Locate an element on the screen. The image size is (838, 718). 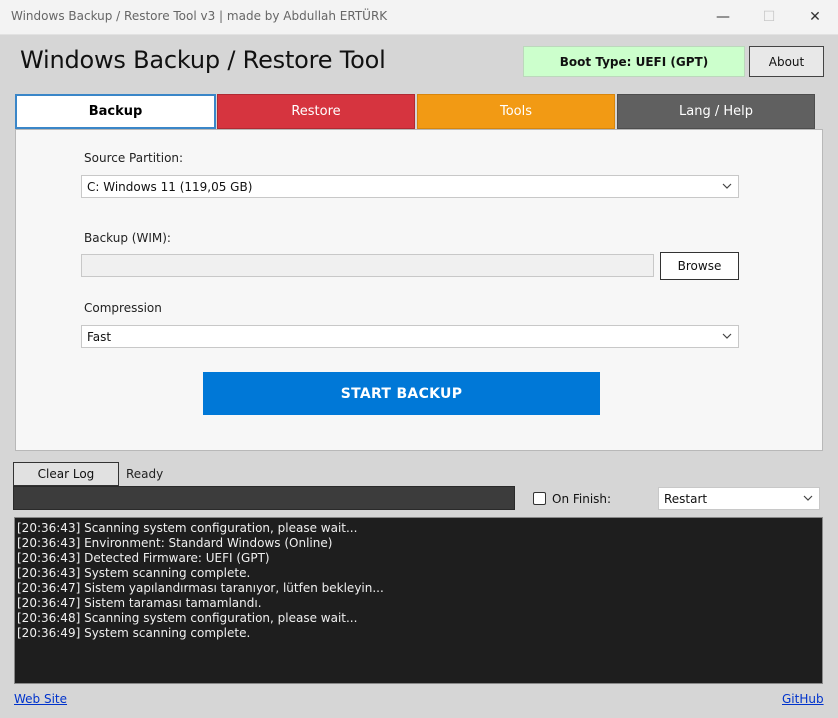
browse-button: Browse is located at coordinates (699, 266).